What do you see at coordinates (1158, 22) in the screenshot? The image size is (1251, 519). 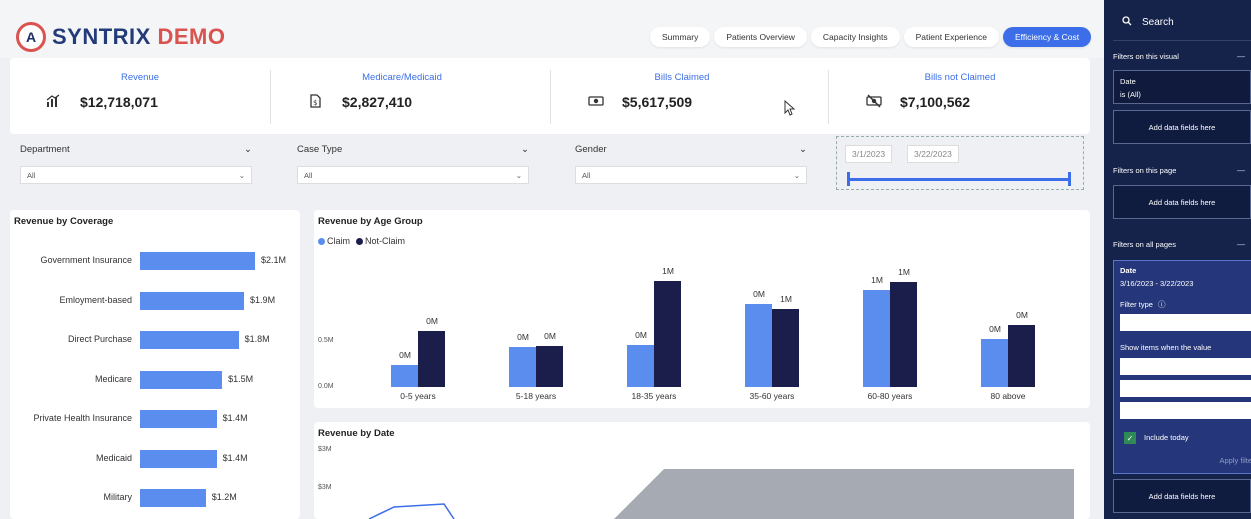 I see `search-label: Search` at bounding box center [1158, 22].